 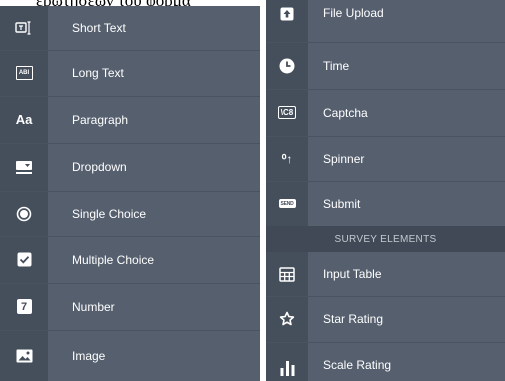 I want to click on element-label: Number, so click(x=93, y=306).